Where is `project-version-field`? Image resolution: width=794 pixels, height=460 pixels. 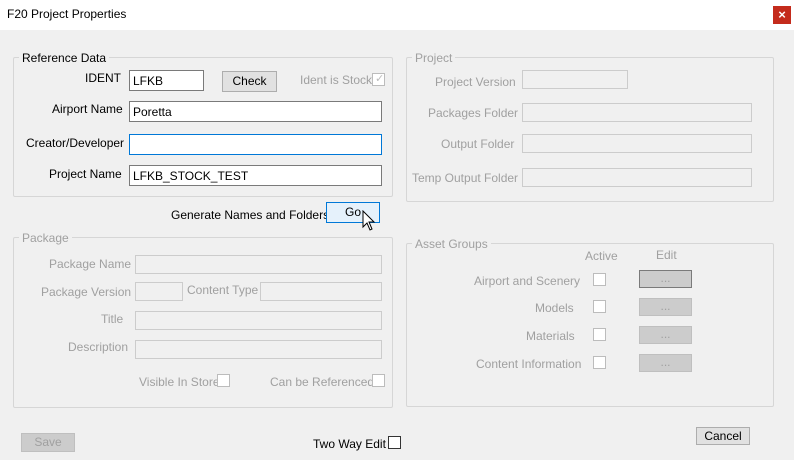 project-version-field is located at coordinates (575, 79).